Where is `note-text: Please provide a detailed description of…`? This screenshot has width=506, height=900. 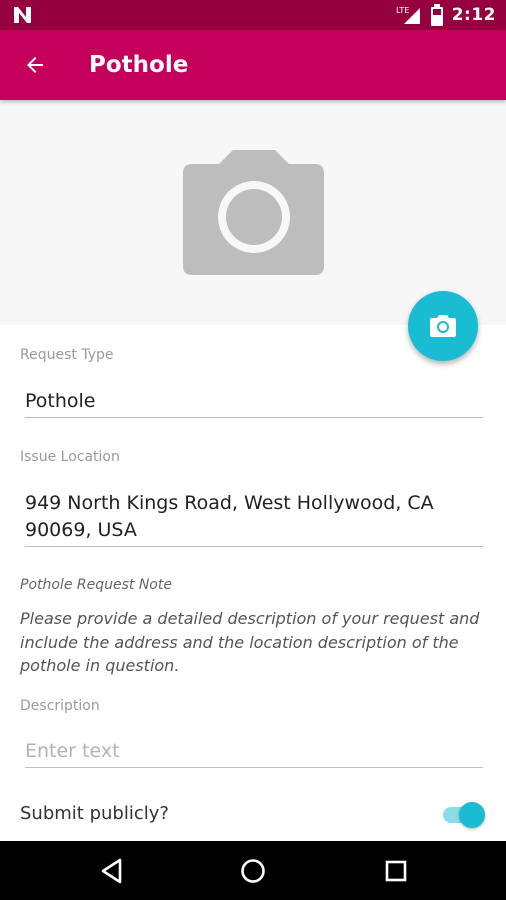 note-text: Please provide a detailed description of… is located at coordinates (250, 642).